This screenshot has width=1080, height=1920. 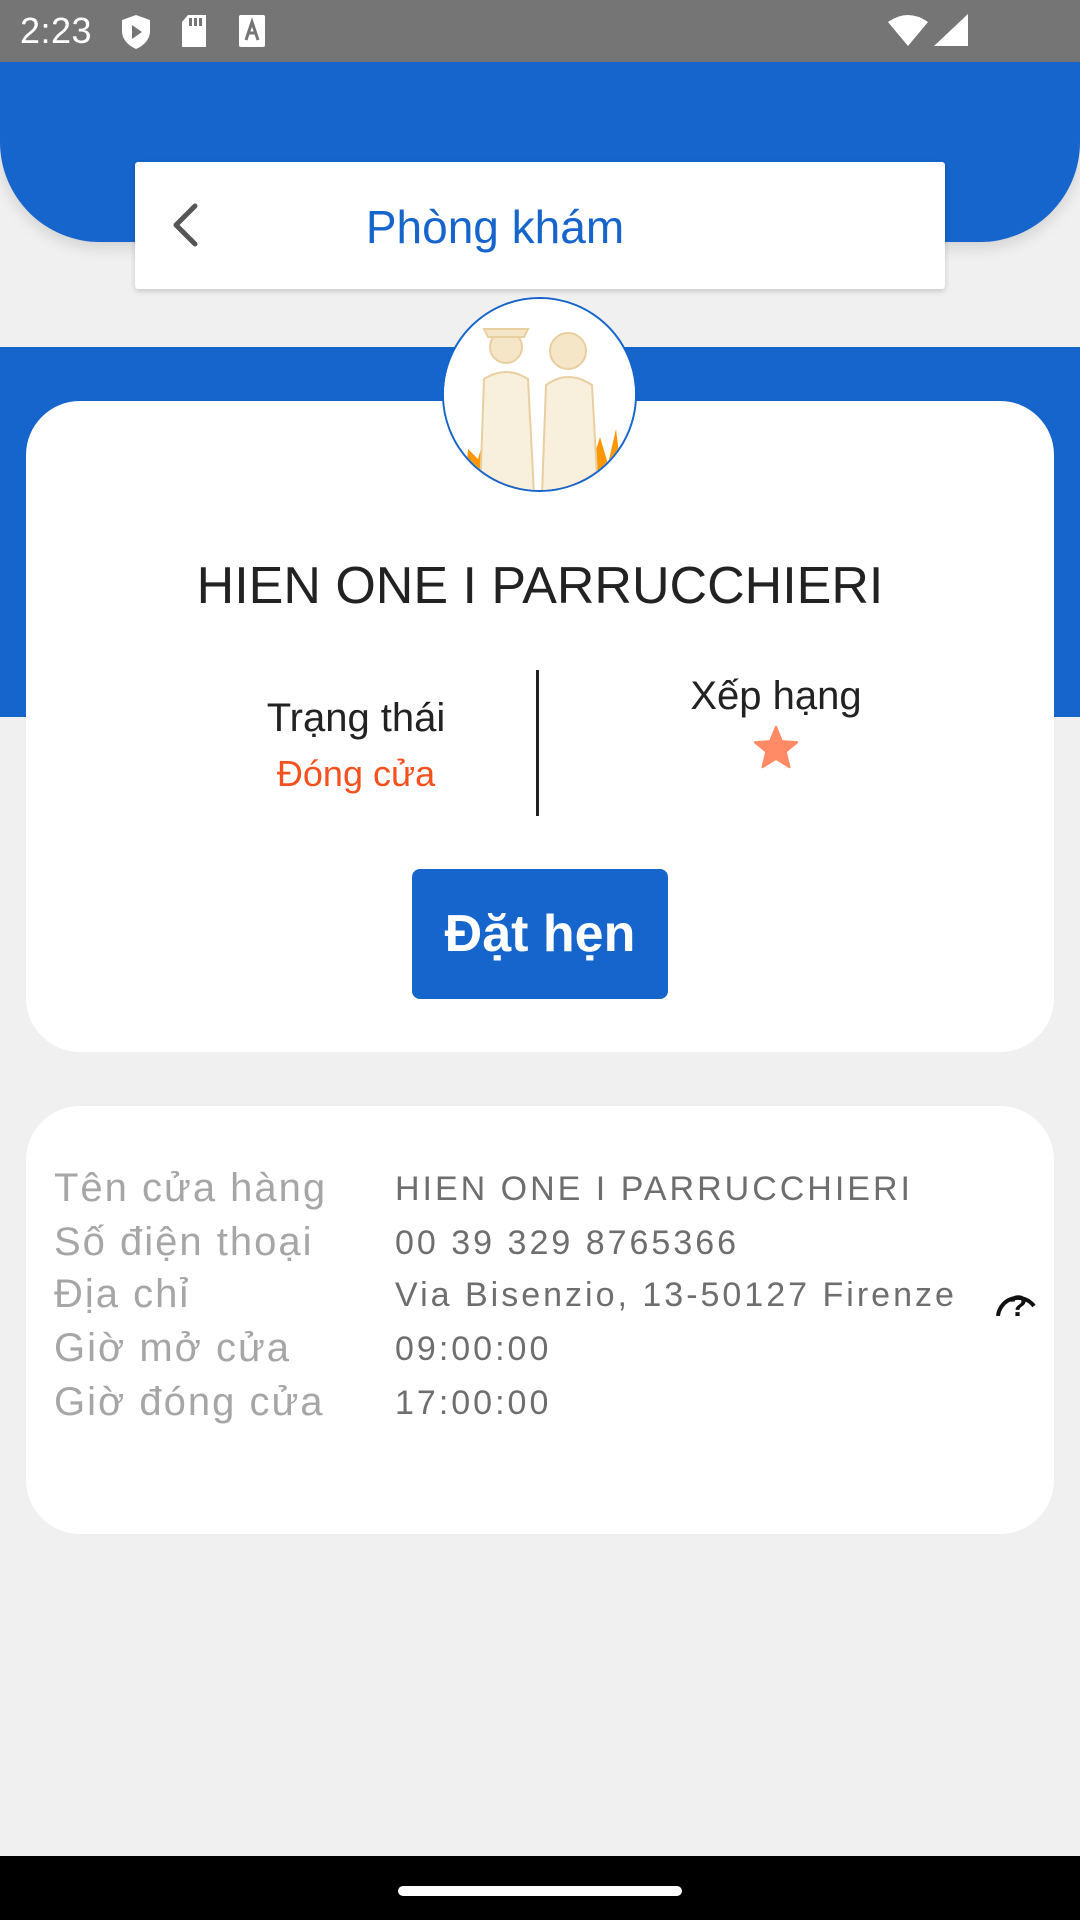 What do you see at coordinates (56, 30) in the screenshot?
I see `status-time: 2:23` at bounding box center [56, 30].